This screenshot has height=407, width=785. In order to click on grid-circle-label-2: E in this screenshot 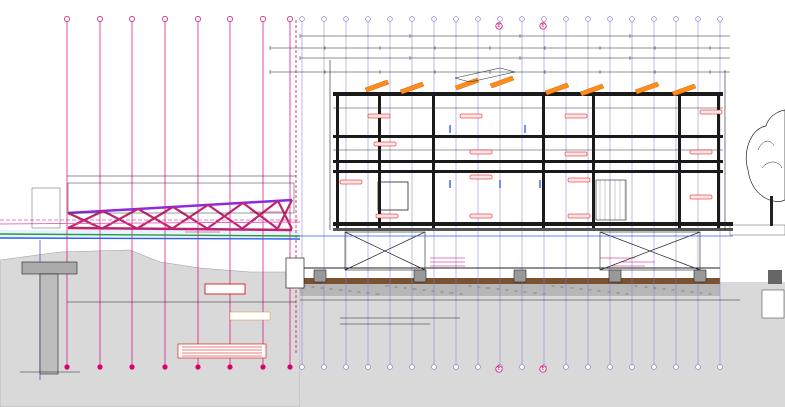, I will do `click(542, 26)`.